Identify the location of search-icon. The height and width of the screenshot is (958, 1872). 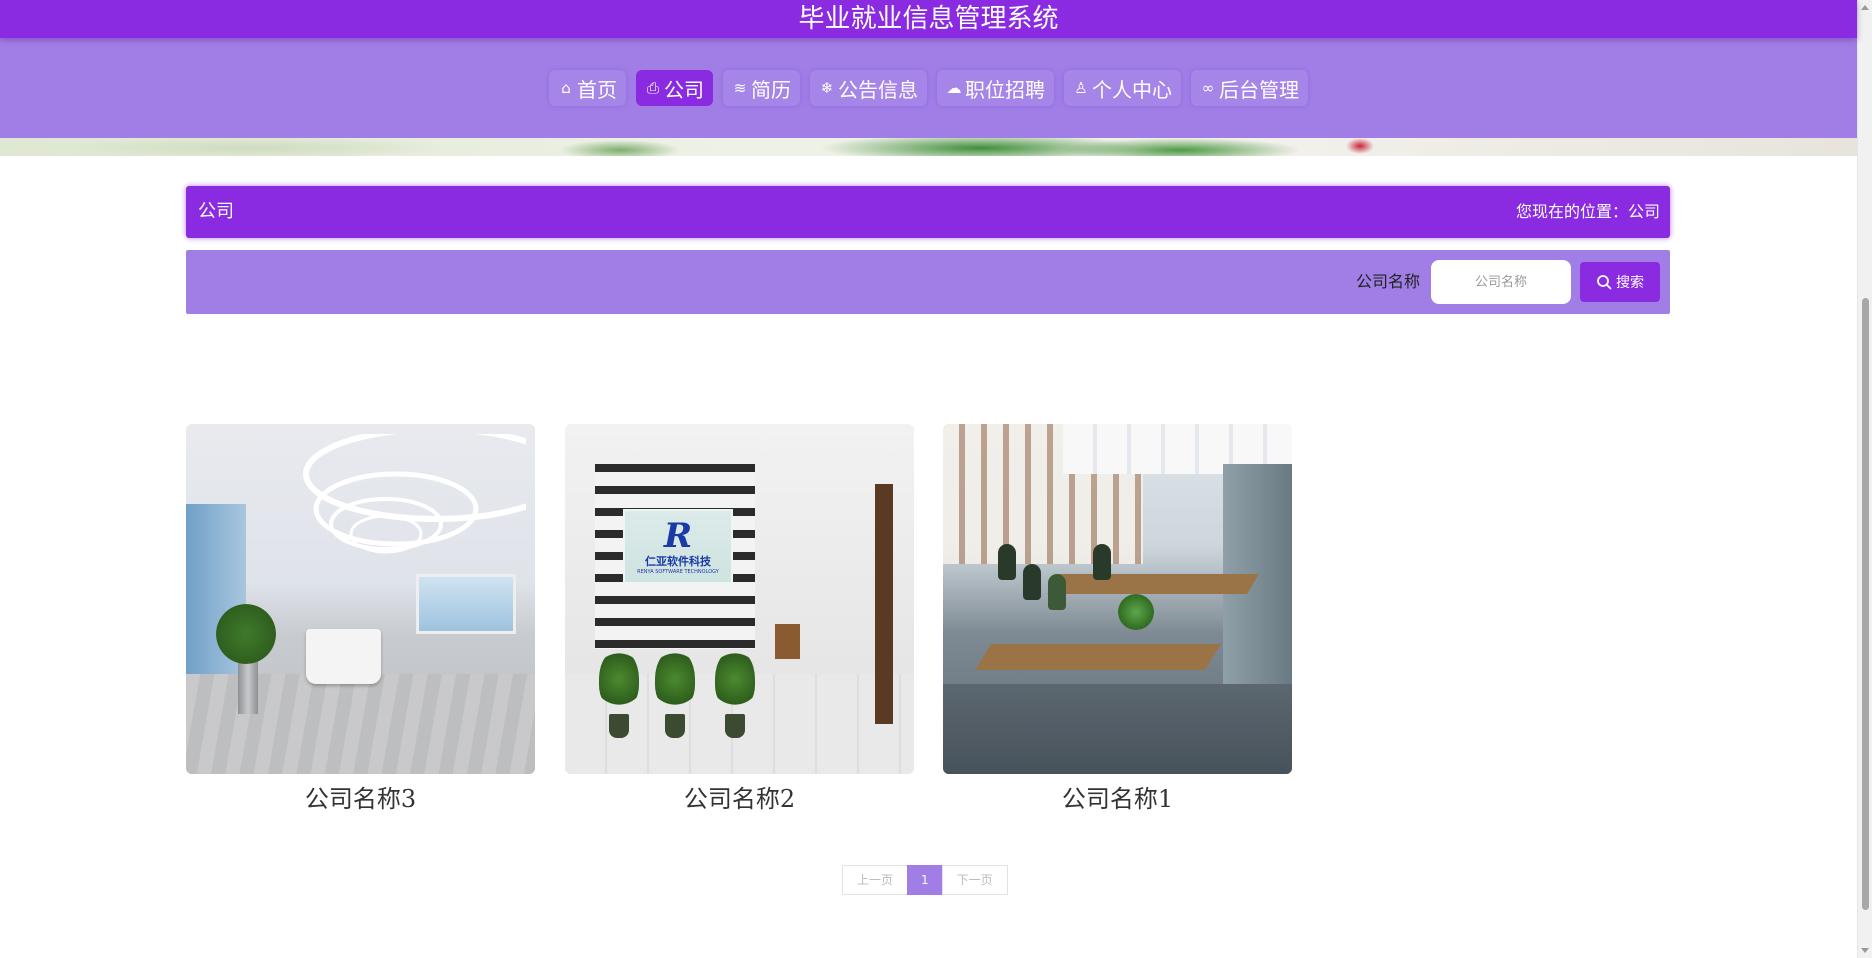
(1604, 282).